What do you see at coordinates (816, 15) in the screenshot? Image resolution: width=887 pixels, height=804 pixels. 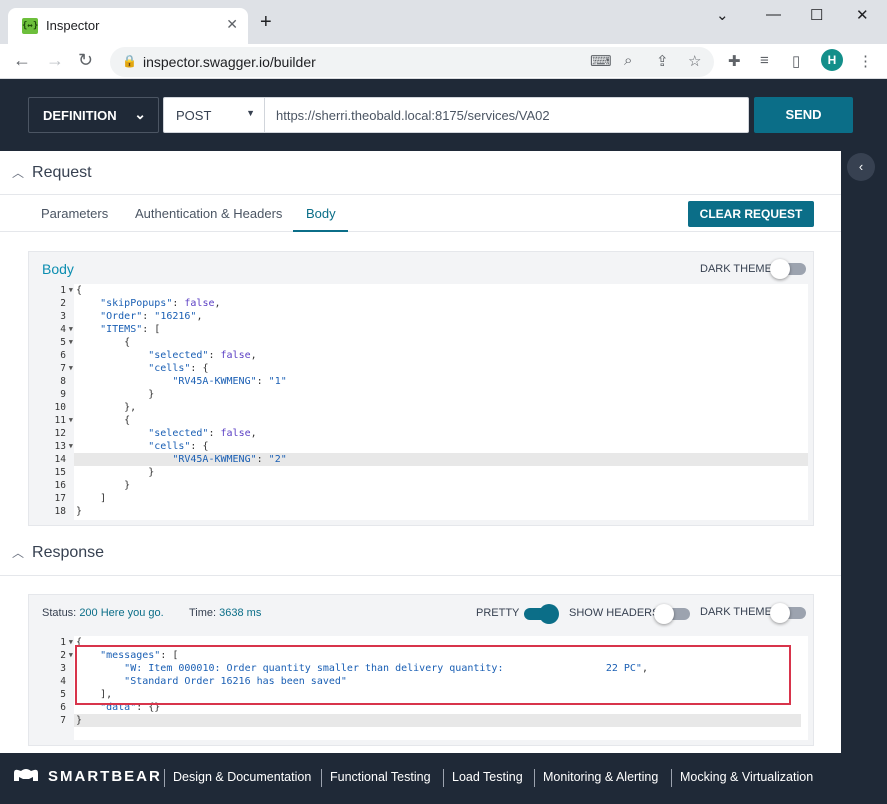 I see `maximize-icon: ☐` at bounding box center [816, 15].